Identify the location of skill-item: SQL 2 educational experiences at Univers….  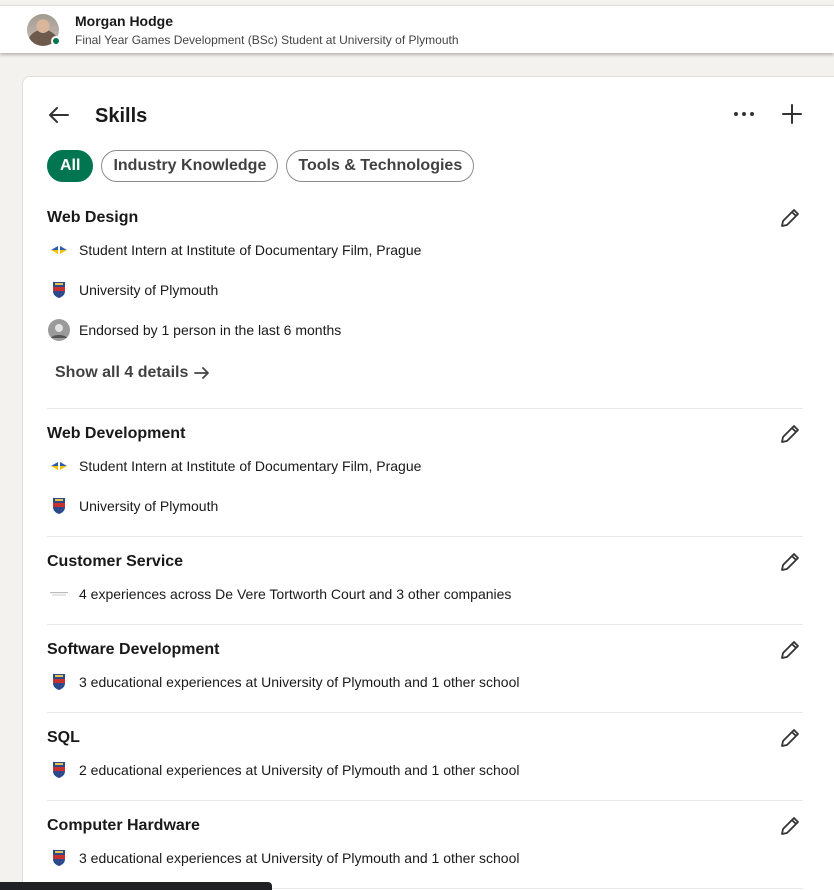
(425, 757).